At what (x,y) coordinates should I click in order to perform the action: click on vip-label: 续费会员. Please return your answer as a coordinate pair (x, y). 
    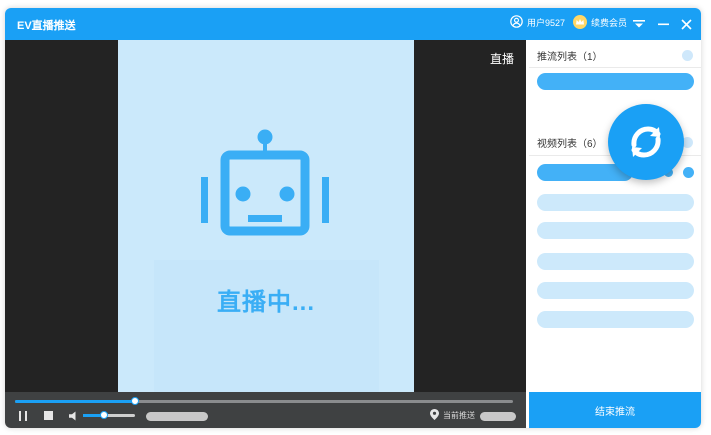
    Looking at the image, I should click on (609, 22).